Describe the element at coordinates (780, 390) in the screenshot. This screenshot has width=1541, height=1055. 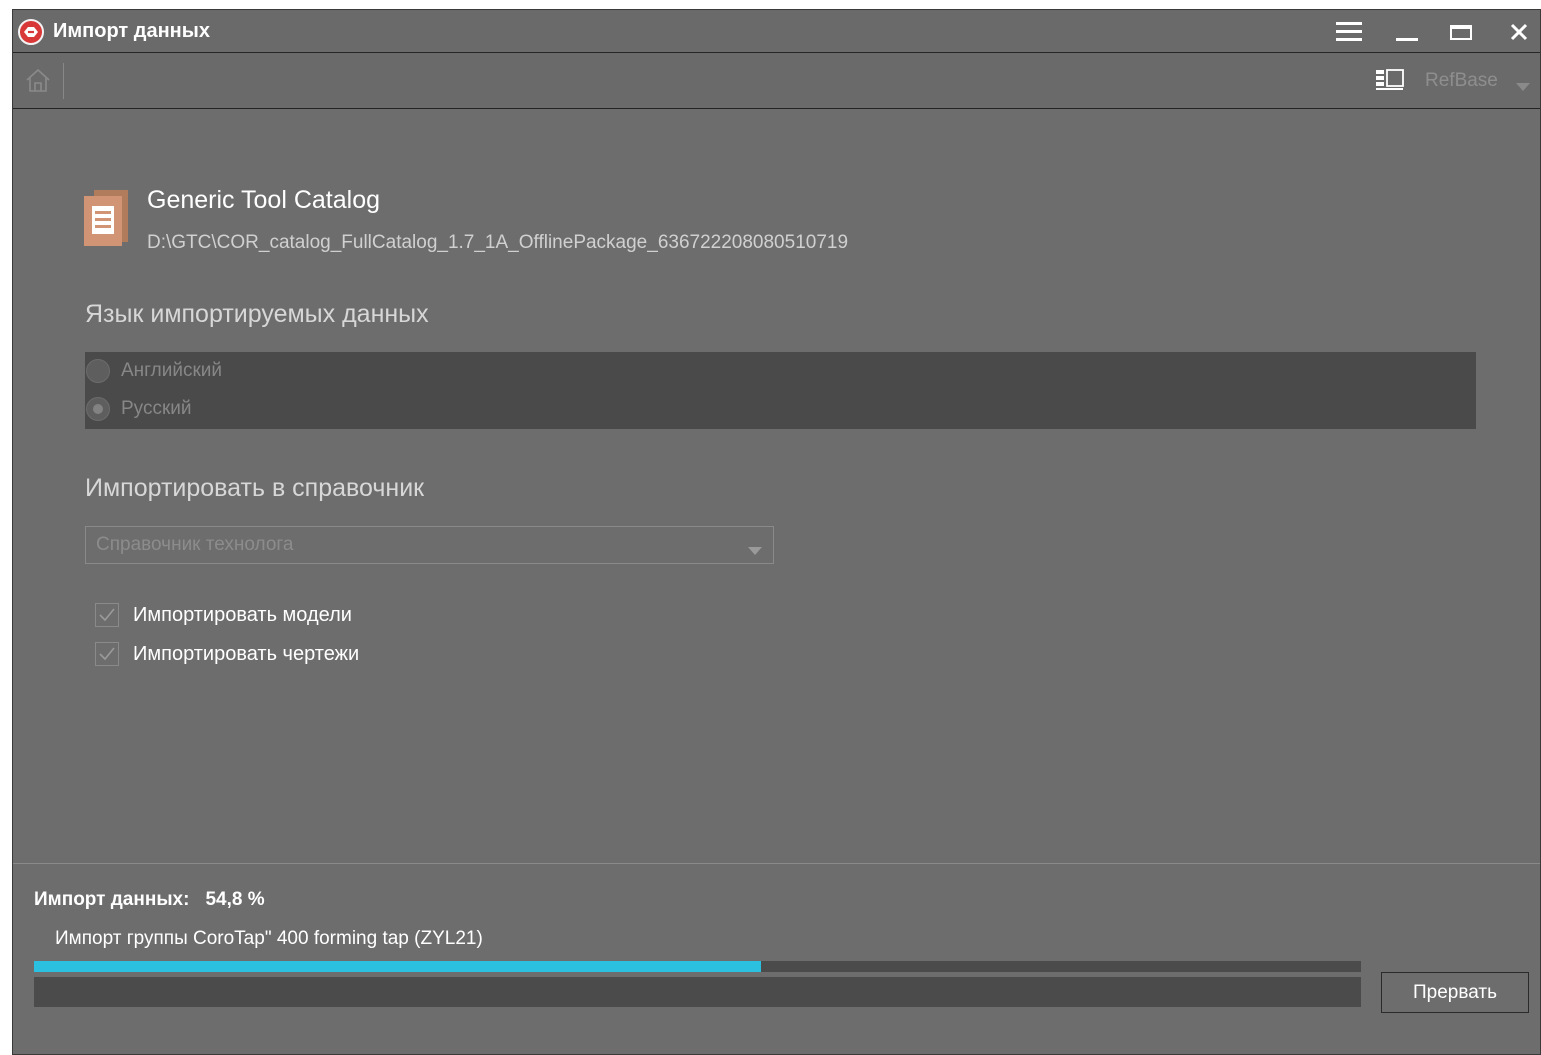
I see `language-options-panel: Английский Русский` at that location.